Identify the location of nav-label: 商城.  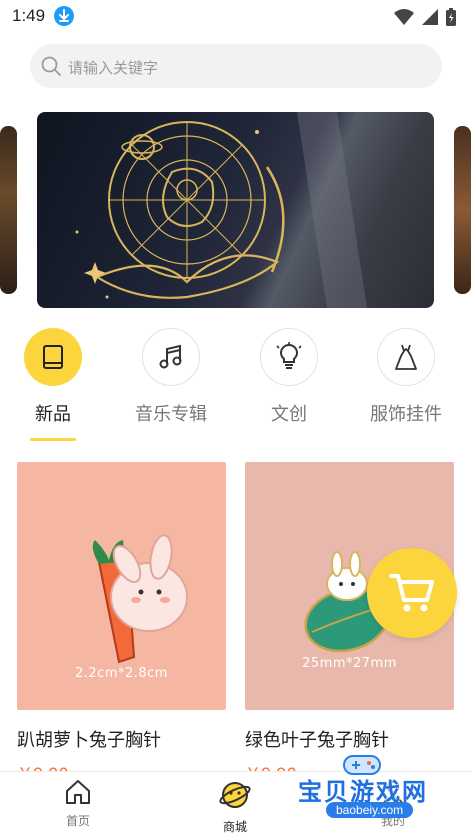
(234, 827).